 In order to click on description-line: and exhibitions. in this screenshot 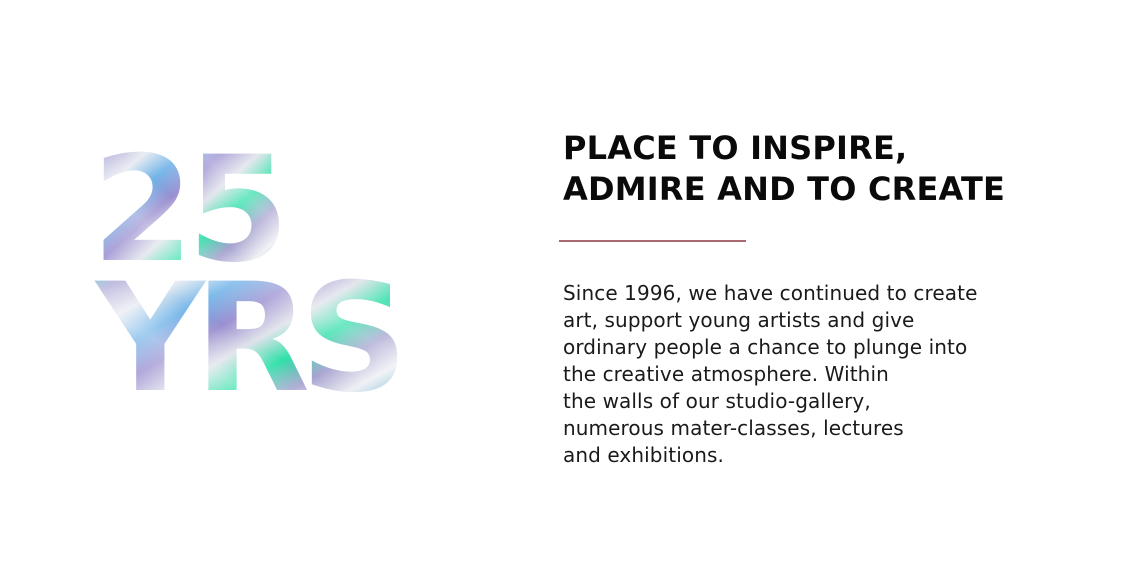, I will do `click(643, 455)`.